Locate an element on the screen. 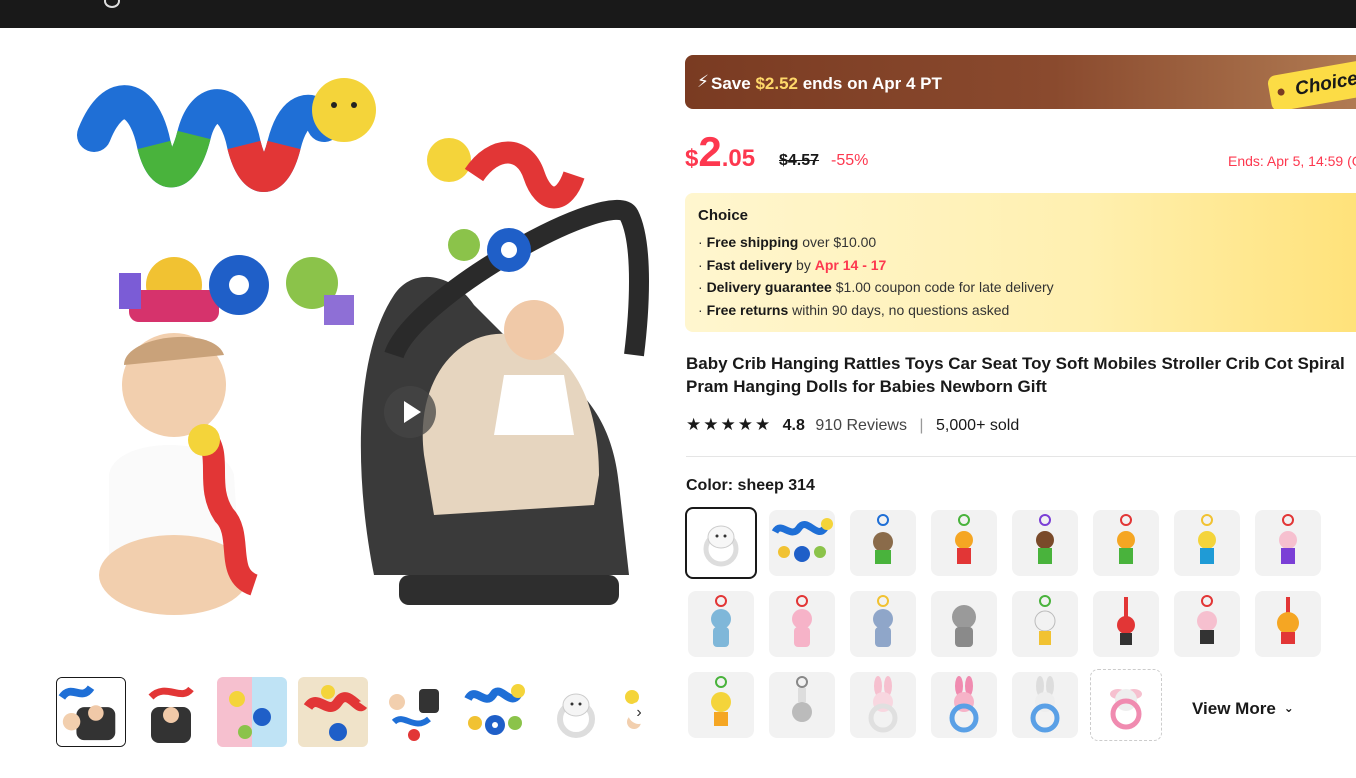 The image size is (1356, 778). view-more-button: View More ⌄ is located at coordinates (1243, 709).